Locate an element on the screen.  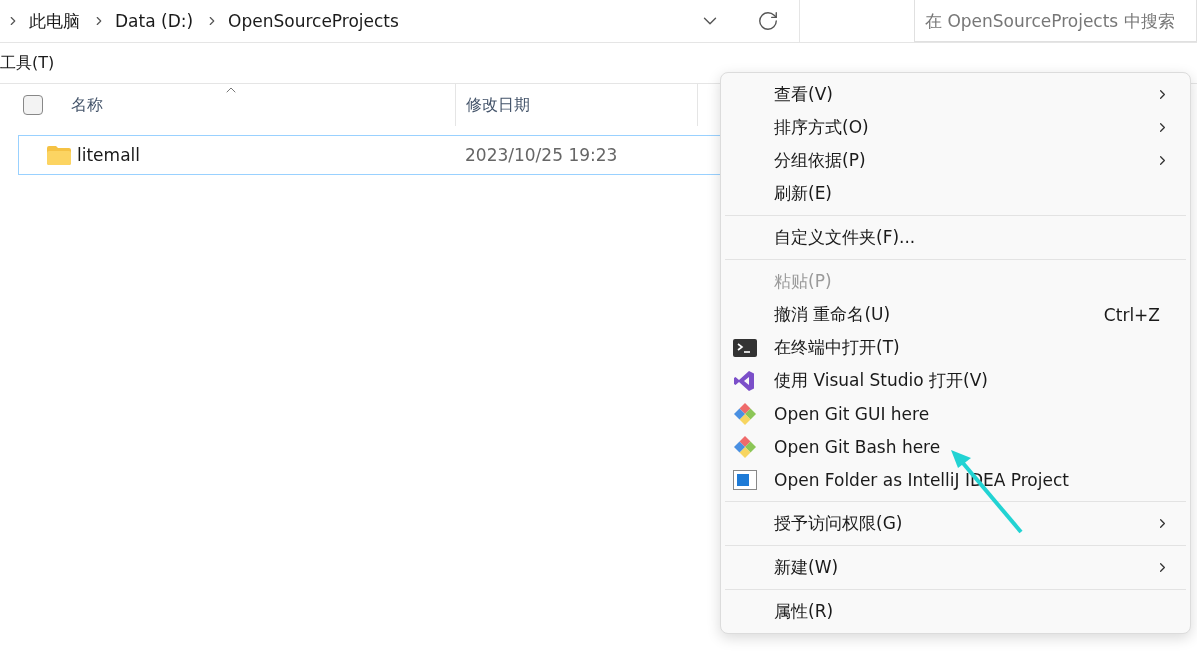
menu-item: 在终端中打开(T) is located at coordinates (955, 347).